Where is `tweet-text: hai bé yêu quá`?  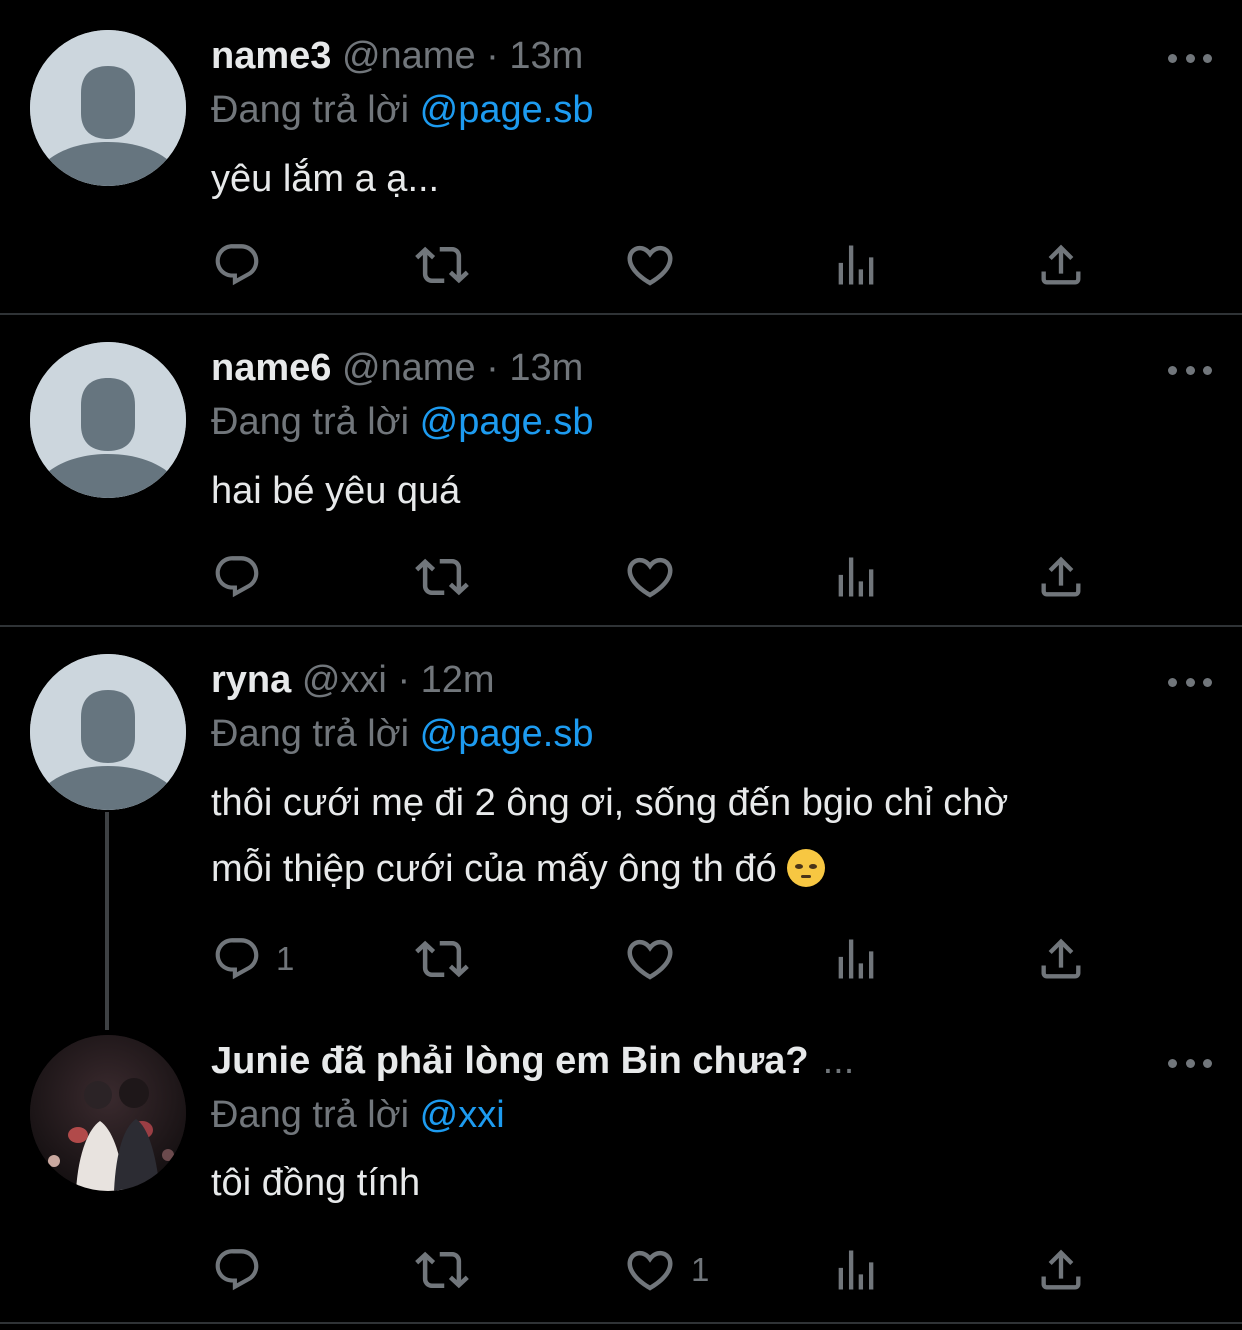
tweet-text: hai bé yêu quá is located at coordinates (336, 491).